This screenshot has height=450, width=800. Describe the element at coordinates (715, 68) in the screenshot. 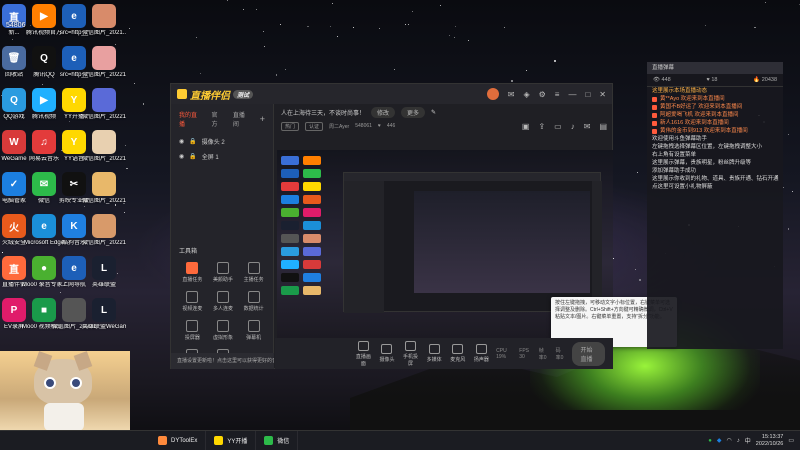

I see `chat-header: 直播弹幕` at that location.